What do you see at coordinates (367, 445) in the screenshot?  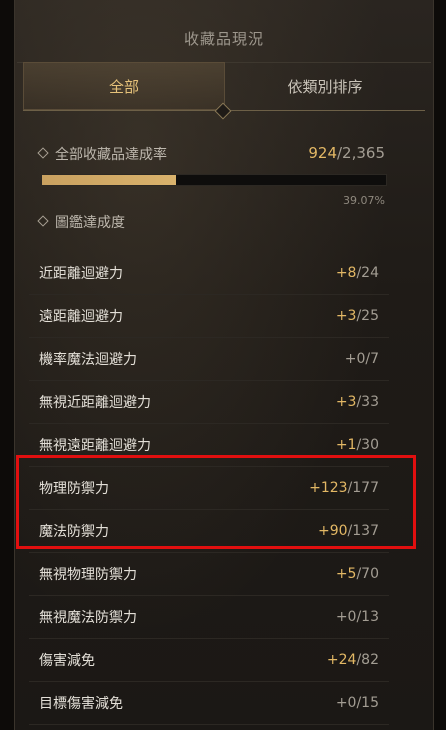 I see `stat-max: /30` at bounding box center [367, 445].